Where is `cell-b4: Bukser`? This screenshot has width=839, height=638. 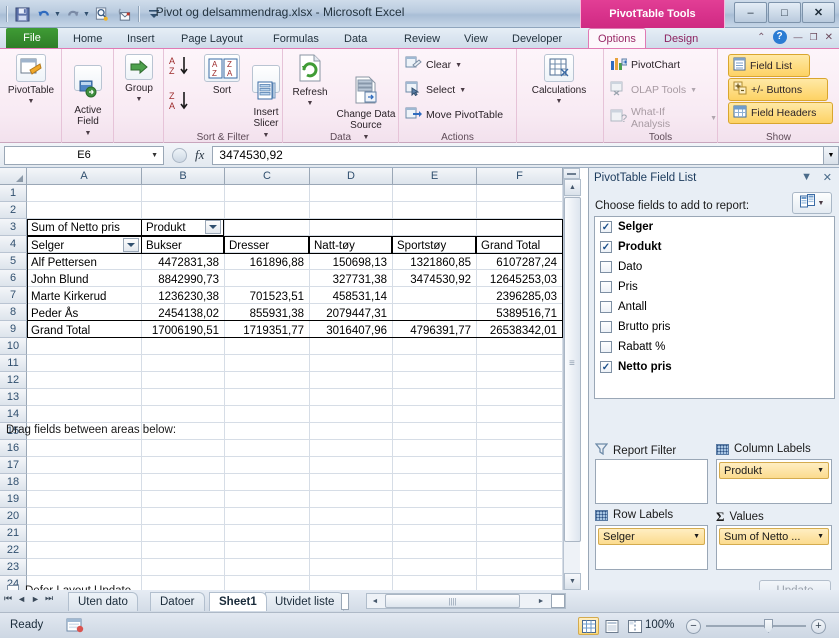
cell-b4: Bukser is located at coordinates (183, 245).